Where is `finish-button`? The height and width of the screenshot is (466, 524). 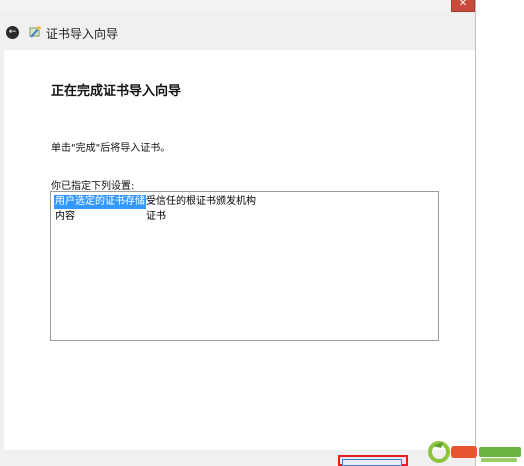
finish-button is located at coordinates (372, 462).